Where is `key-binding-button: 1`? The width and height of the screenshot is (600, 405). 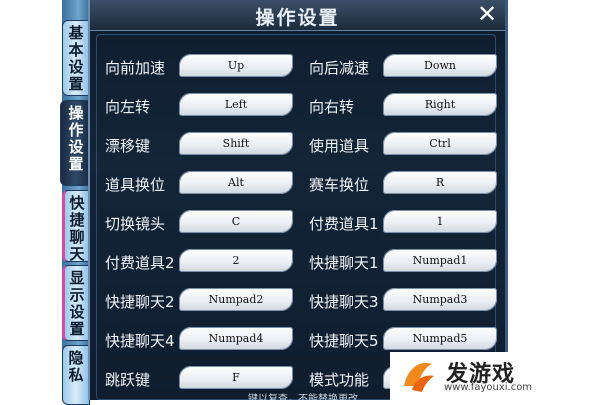 key-binding-button: 1 is located at coordinates (440, 221).